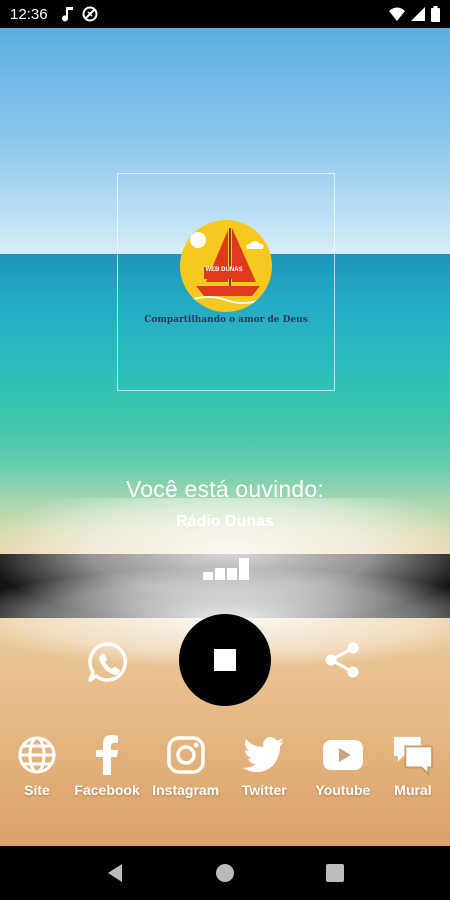  I want to click on share-icon, so click(342, 660).